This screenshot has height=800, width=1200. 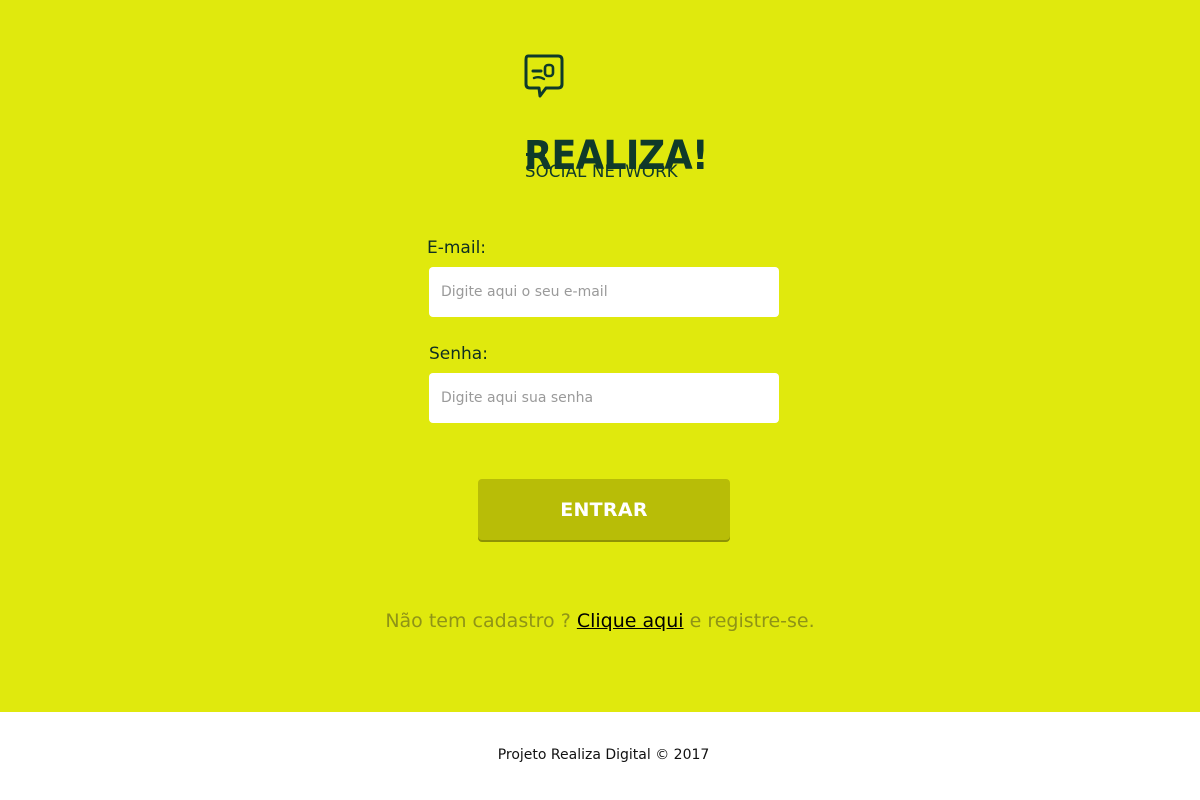 I want to click on brand-divider, so click(x=535, y=154).